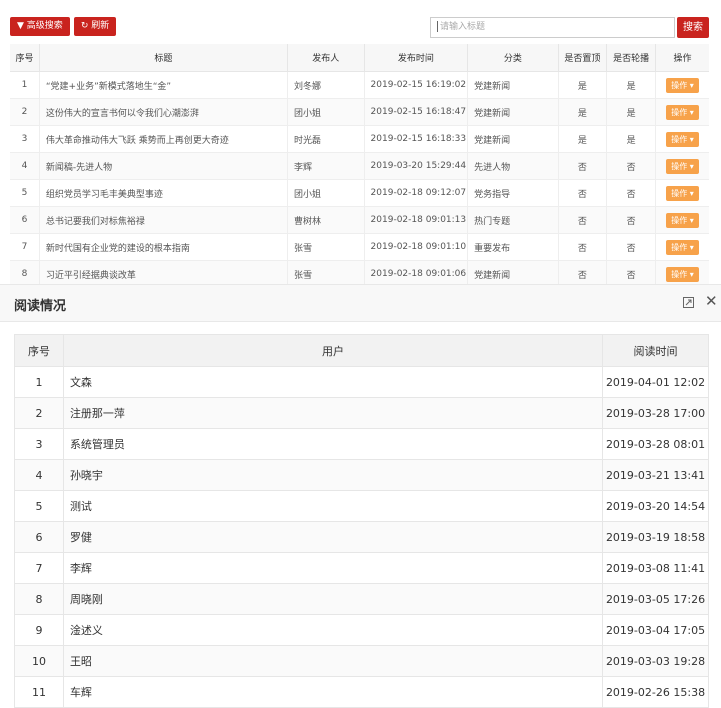  Describe the element at coordinates (95, 26) in the screenshot. I see `refresh-button: ↻ 刷新` at that location.